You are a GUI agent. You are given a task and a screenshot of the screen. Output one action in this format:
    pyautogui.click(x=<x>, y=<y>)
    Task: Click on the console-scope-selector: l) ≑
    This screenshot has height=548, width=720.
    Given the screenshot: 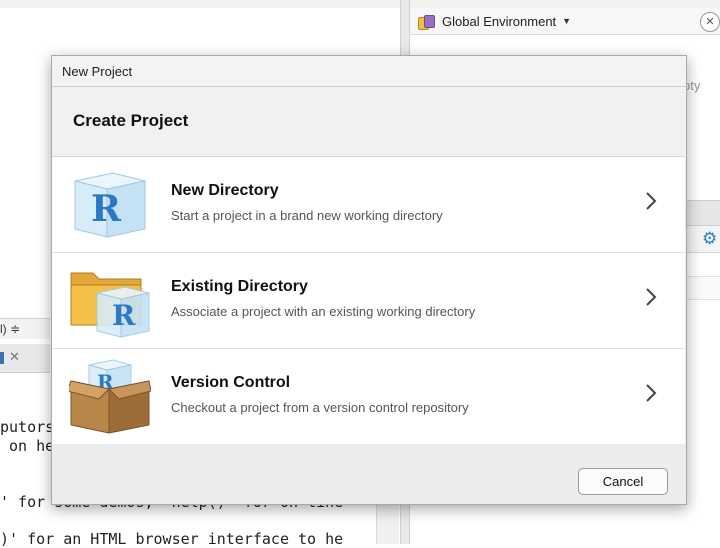 What is the action you would take?
    pyautogui.click(x=25, y=328)
    